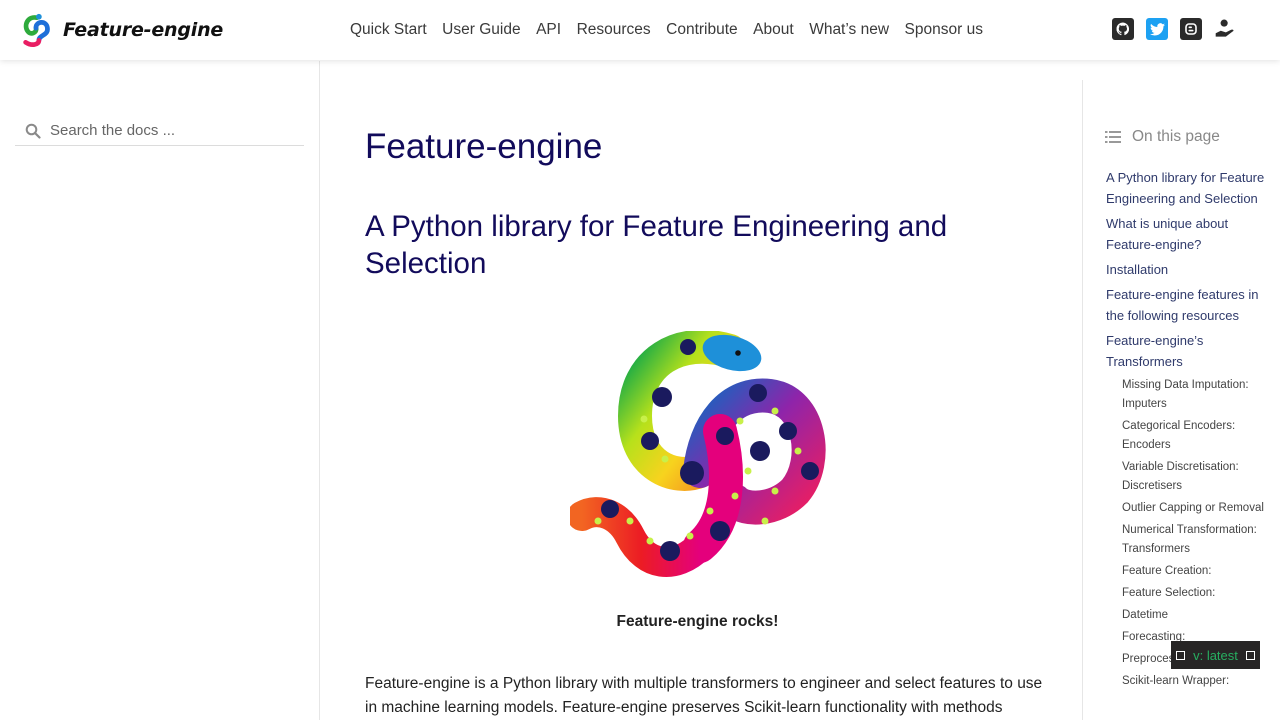  What do you see at coordinates (33, 131) in the screenshot?
I see `search-icon` at bounding box center [33, 131].